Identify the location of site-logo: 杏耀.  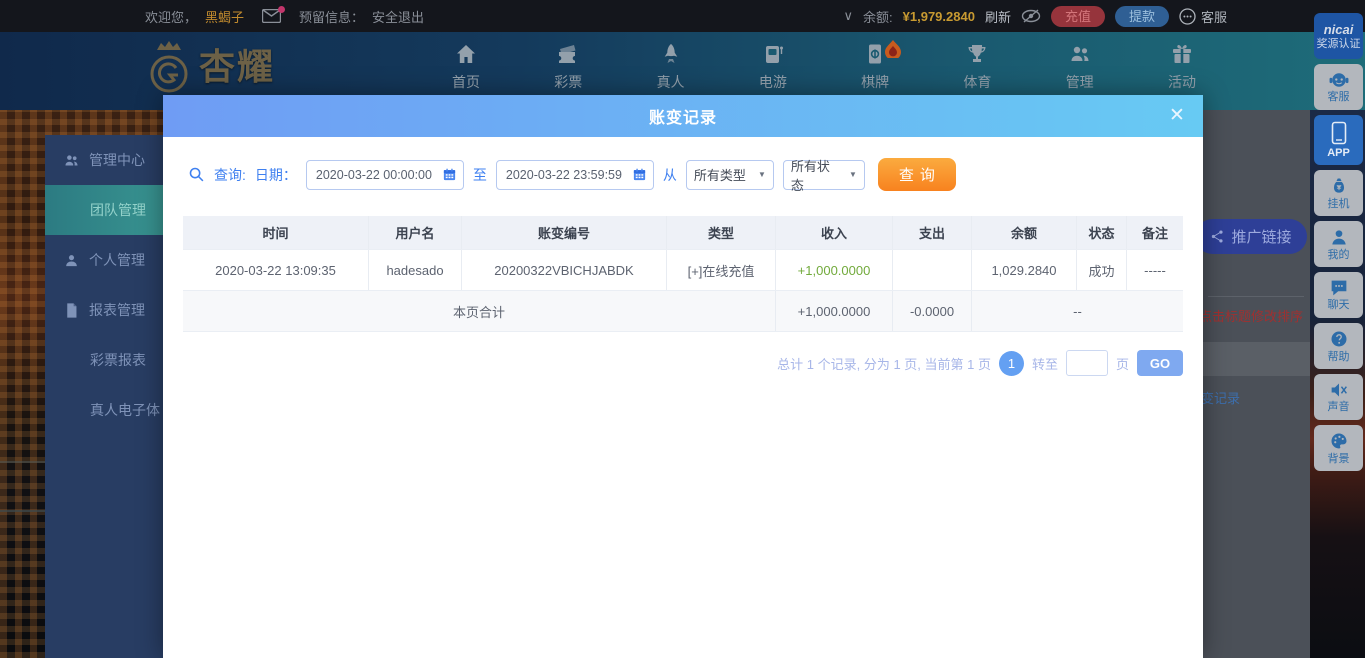
(211, 67).